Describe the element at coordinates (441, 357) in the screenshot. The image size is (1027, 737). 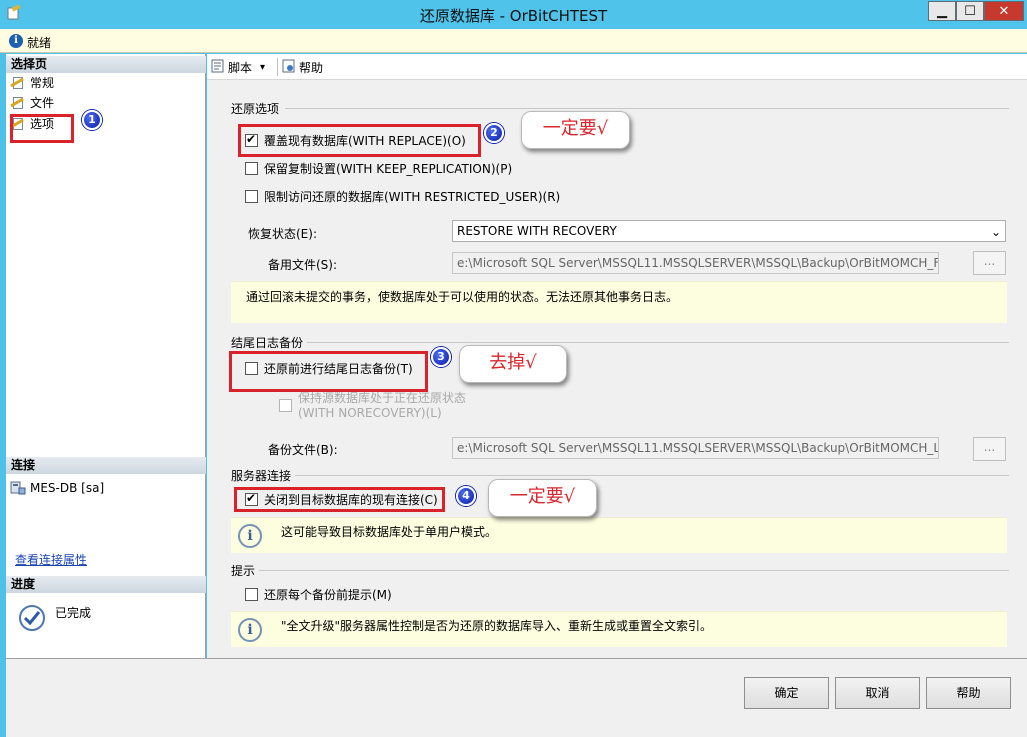
I see `step-badge-3: 3` at that location.